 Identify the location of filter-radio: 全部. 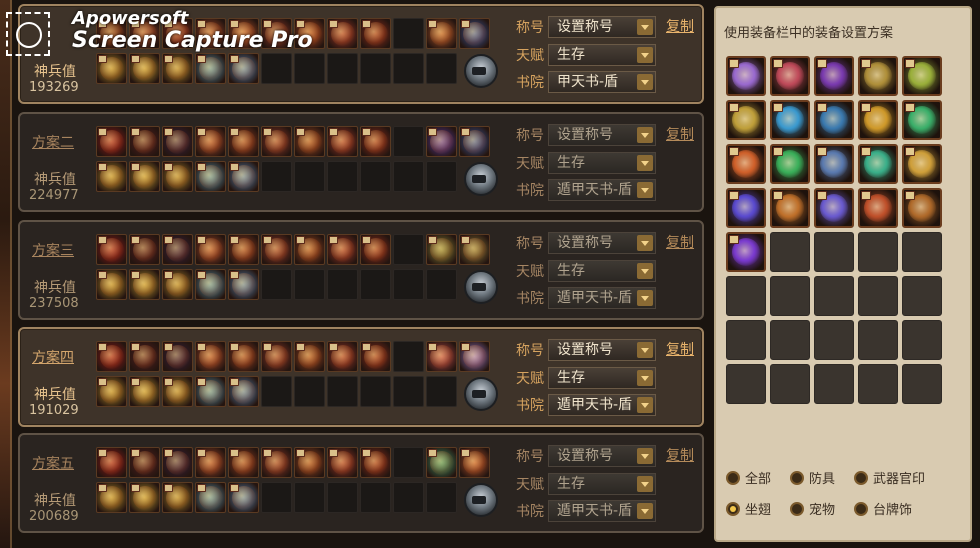
(758, 477).